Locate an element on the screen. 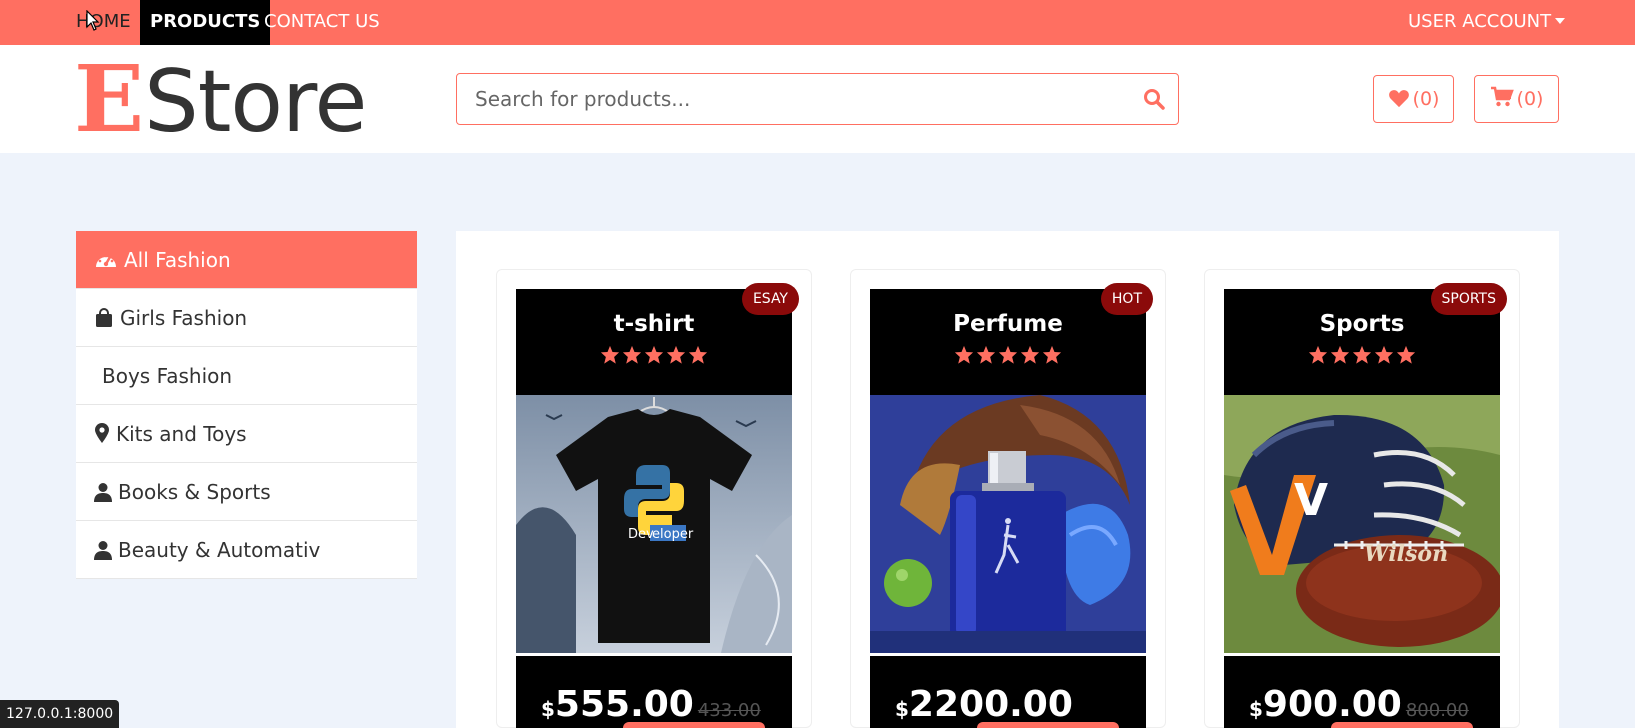  browser-status-url: 127.0.0.1:8000 is located at coordinates (60, 714).